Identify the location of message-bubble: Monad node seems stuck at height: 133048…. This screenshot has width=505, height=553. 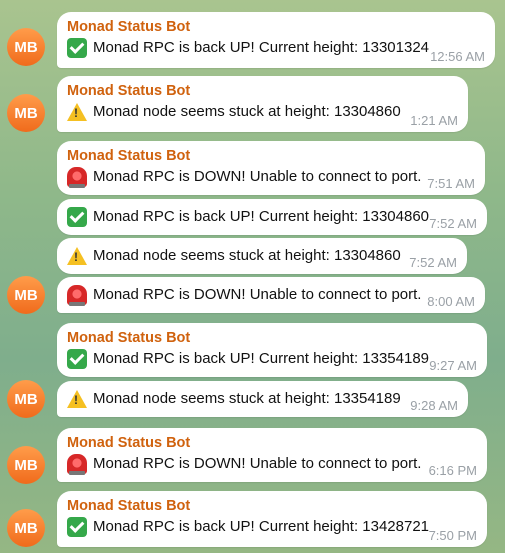
(262, 256).